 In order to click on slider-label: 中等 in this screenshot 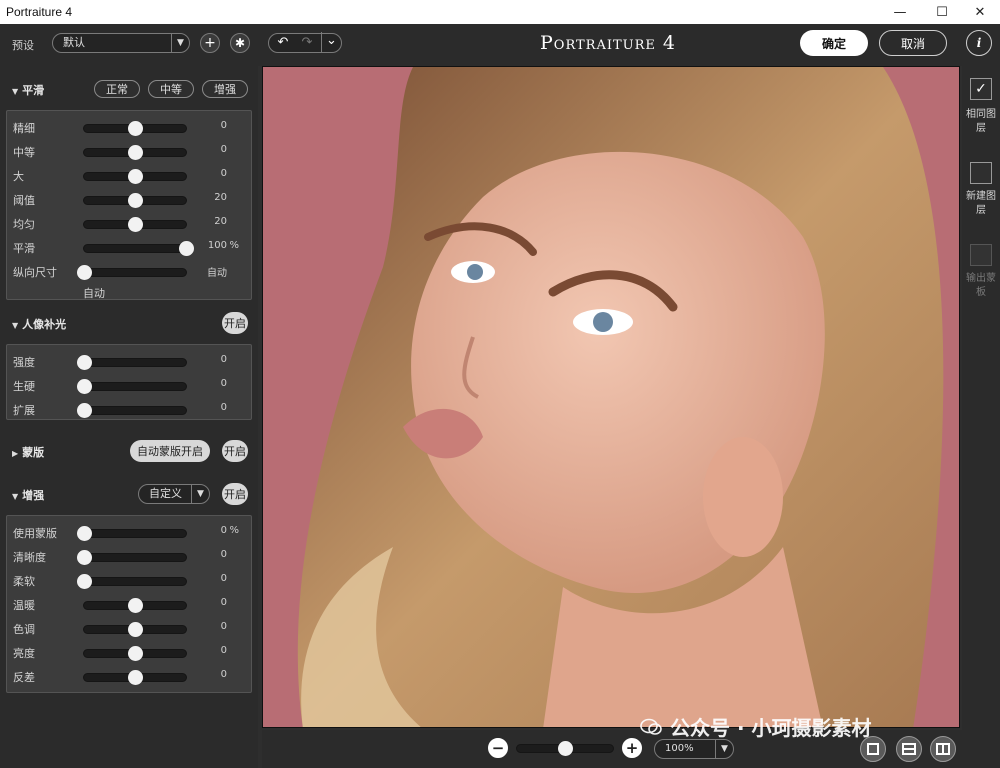, I will do `click(24, 152)`.